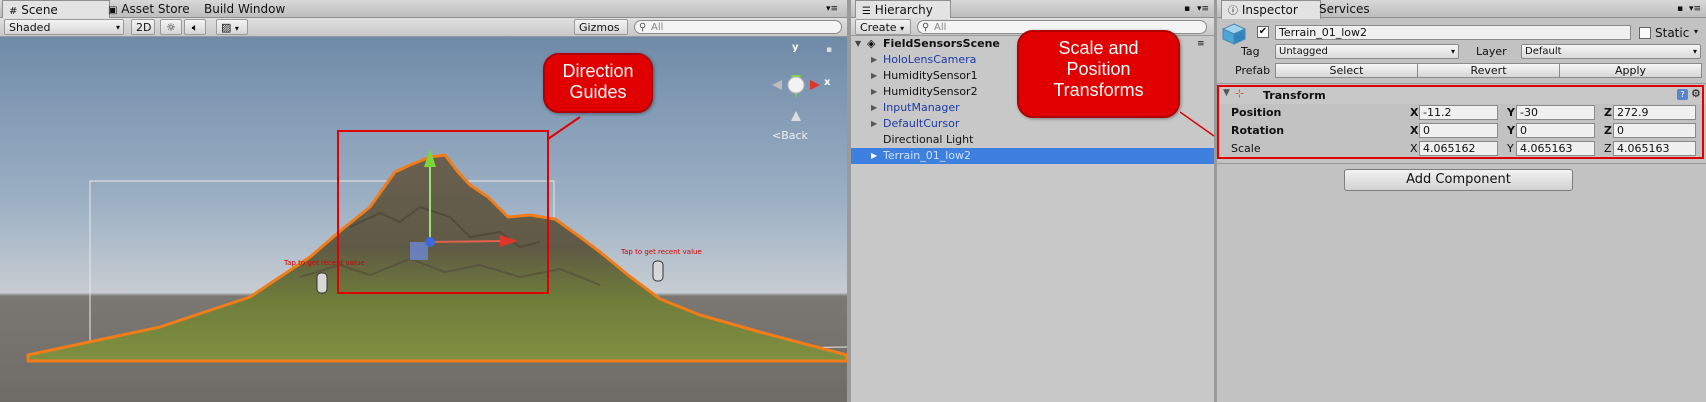 Image resolution: width=1706 pixels, height=402 pixels. Describe the element at coordinates (1453, 32) in the screenshot. I see `object-name-field: Terrain_01_low2` at that location.